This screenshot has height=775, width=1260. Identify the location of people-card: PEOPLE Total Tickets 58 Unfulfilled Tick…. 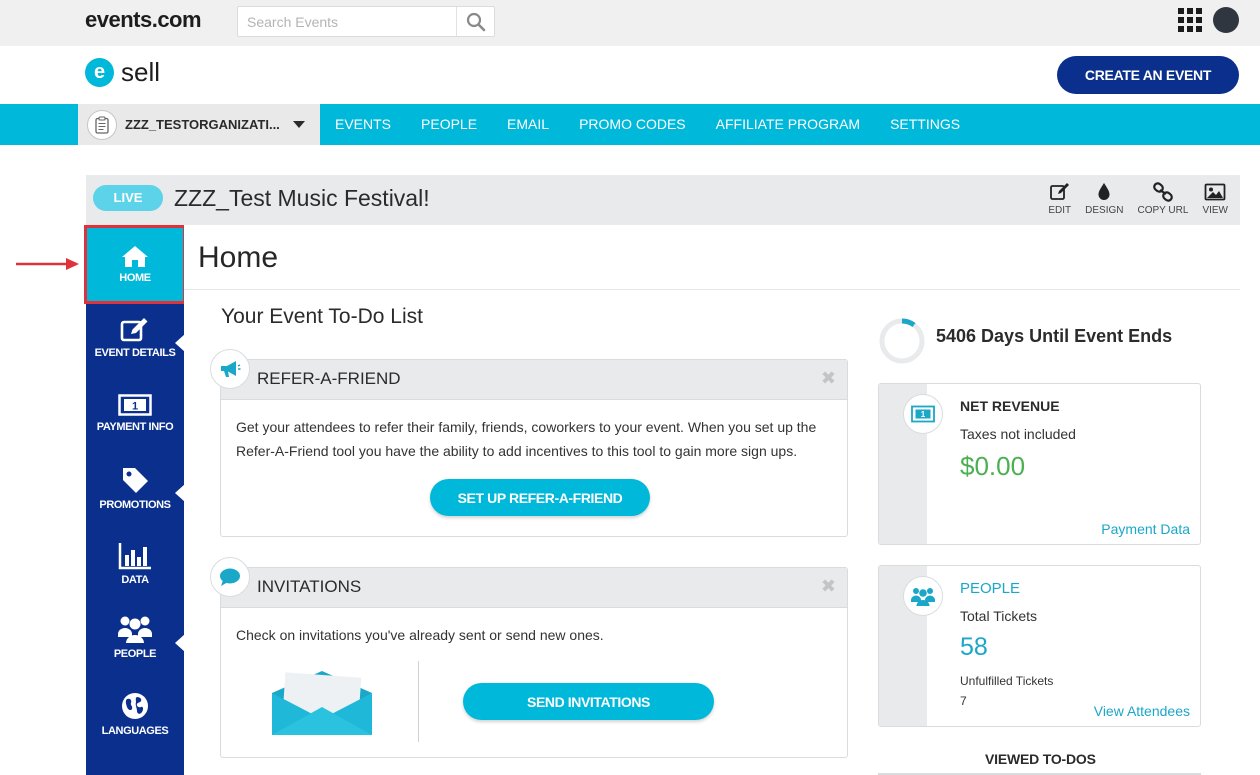
(1039, 646).